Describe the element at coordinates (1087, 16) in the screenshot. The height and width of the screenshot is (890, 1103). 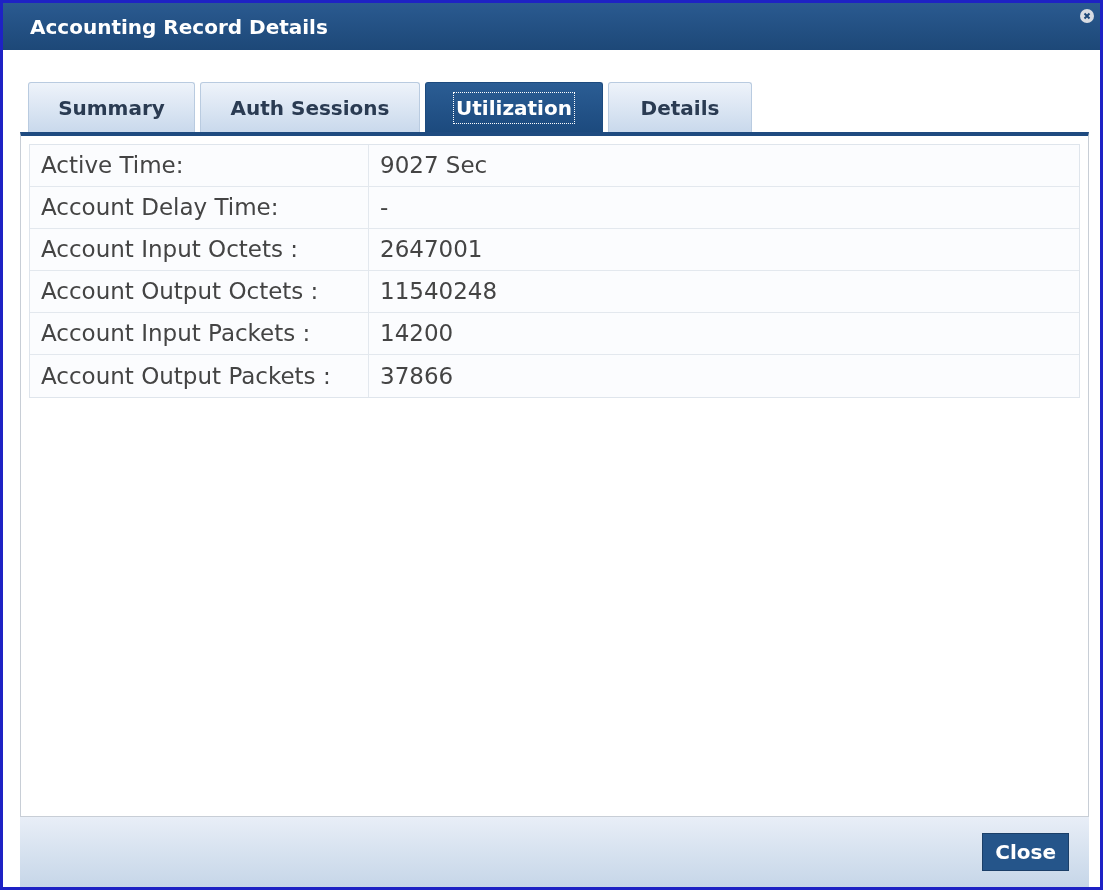
I see `close-icon` at that location.